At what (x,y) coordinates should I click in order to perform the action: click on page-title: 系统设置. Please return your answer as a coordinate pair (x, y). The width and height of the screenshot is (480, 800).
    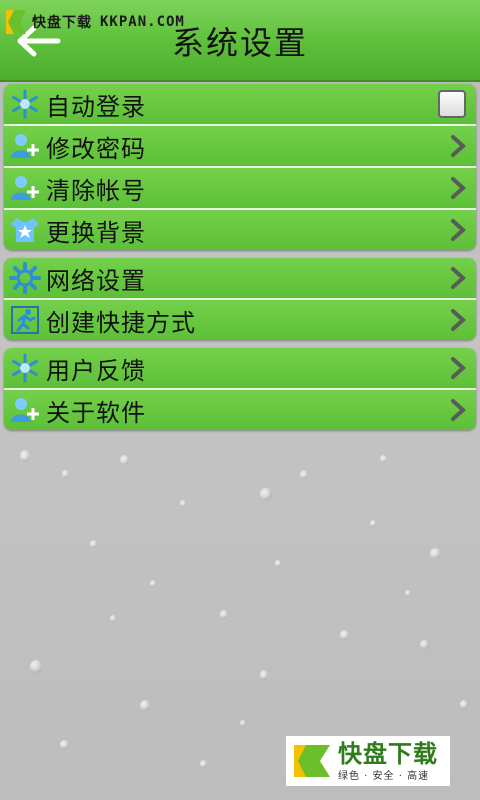
    Looking at the image, I should click on (239, 43).